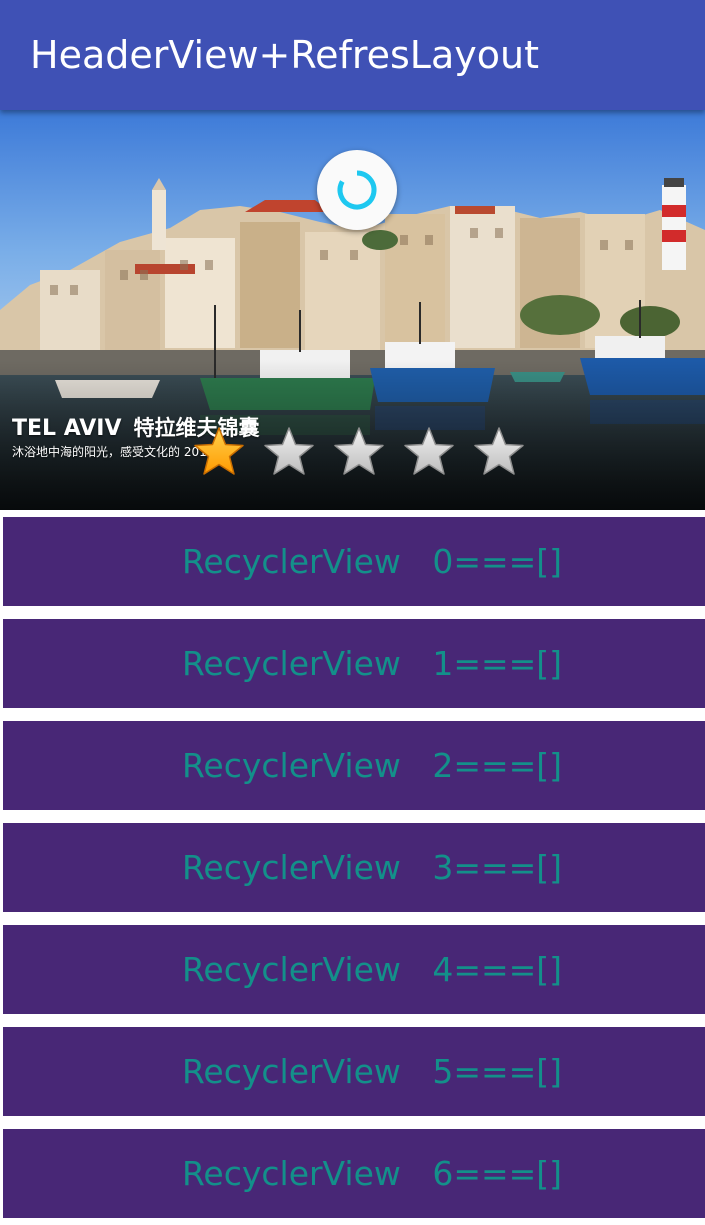 This screenshot has height=1225, width=705. Describe the element at coordinates (372, 663) in the screenshot. I see `list-item-label: RecyclerView 1===[]` at that location.